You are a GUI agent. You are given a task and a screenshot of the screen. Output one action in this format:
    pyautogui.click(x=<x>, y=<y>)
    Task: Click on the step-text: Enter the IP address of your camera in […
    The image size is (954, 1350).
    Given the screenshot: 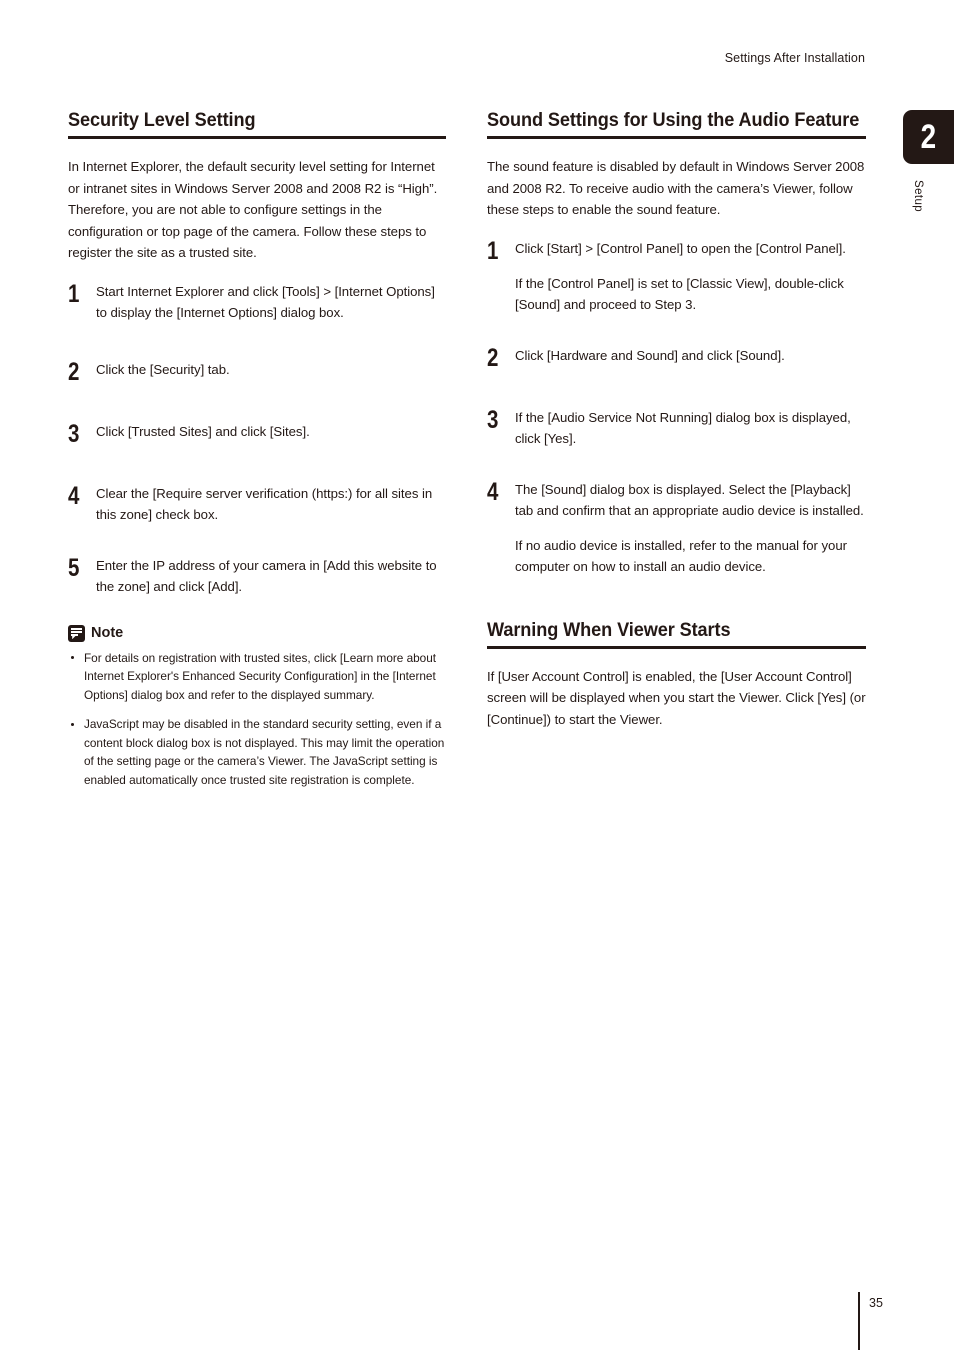 What is the action you would take?
    pyautogui.click(x=266, y=575)
    